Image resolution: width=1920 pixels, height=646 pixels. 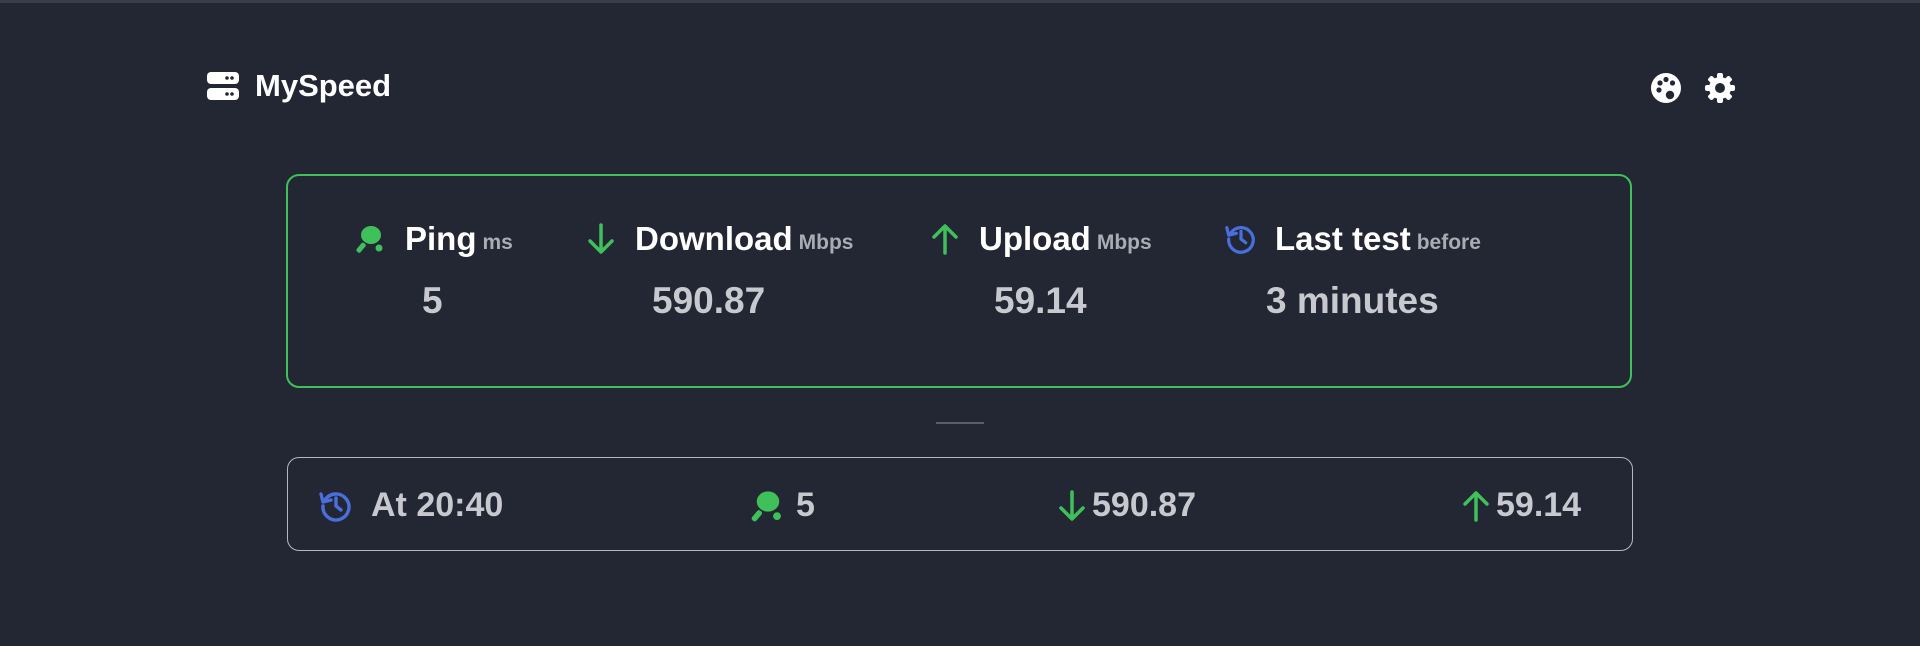 I want to click on app-title: MySpeed, so click(x=323, y=85).